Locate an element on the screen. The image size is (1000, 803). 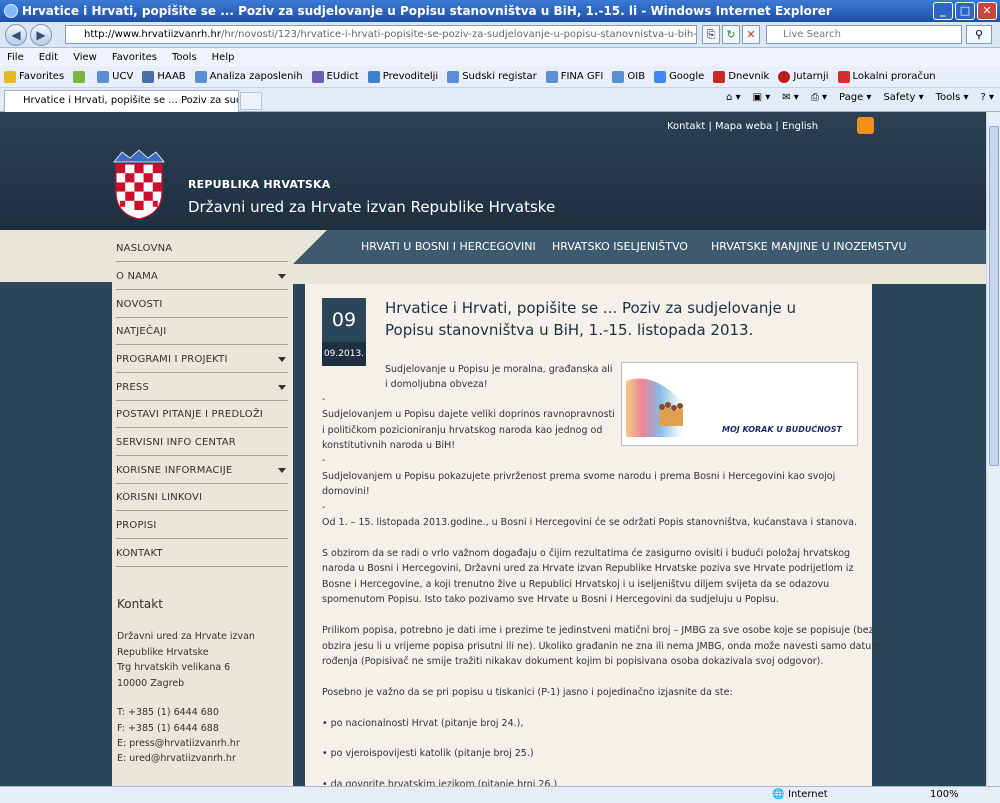
sidebar-item-pitanje: POSTAVI PITANJE I PREDLOŽI is located at coordinates (202, 414).